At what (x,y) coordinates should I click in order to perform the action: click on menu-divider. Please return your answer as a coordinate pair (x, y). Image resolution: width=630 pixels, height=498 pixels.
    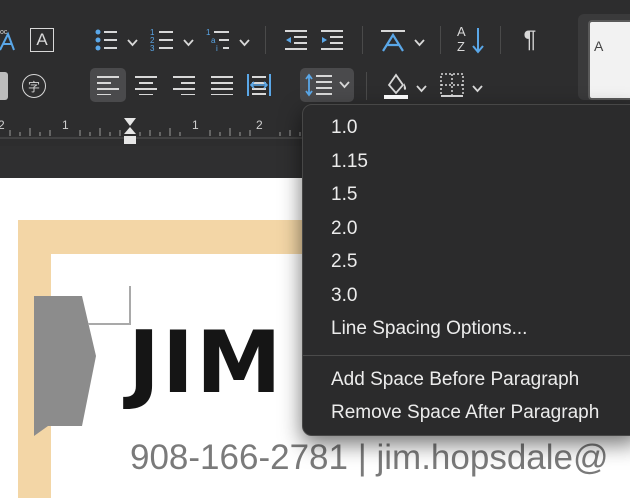
    Looking at the image, I should click on (466, 355).